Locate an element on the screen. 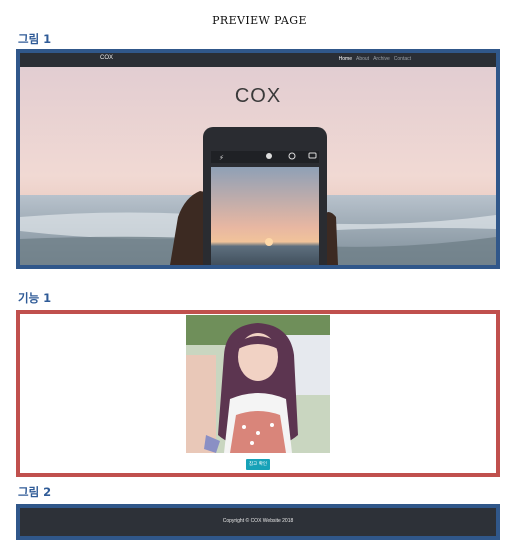 The height and width of the screenshot is (543, 519). footer-copyright: Copyright © COX Website 2018 is located at coordinates (258, 521).